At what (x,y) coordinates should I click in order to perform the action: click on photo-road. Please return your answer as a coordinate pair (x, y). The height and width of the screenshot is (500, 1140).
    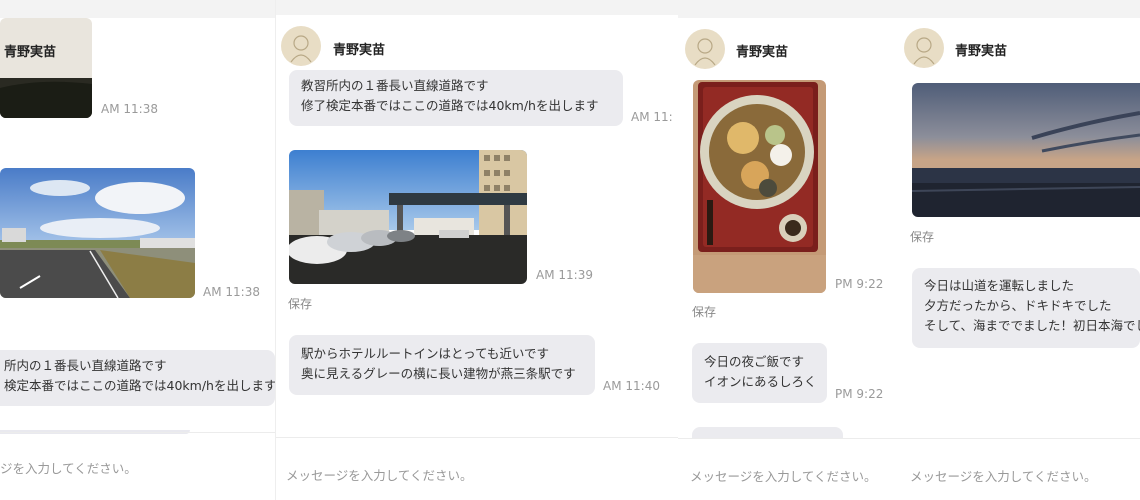
    Looking at the image, I should click on (97, 233).